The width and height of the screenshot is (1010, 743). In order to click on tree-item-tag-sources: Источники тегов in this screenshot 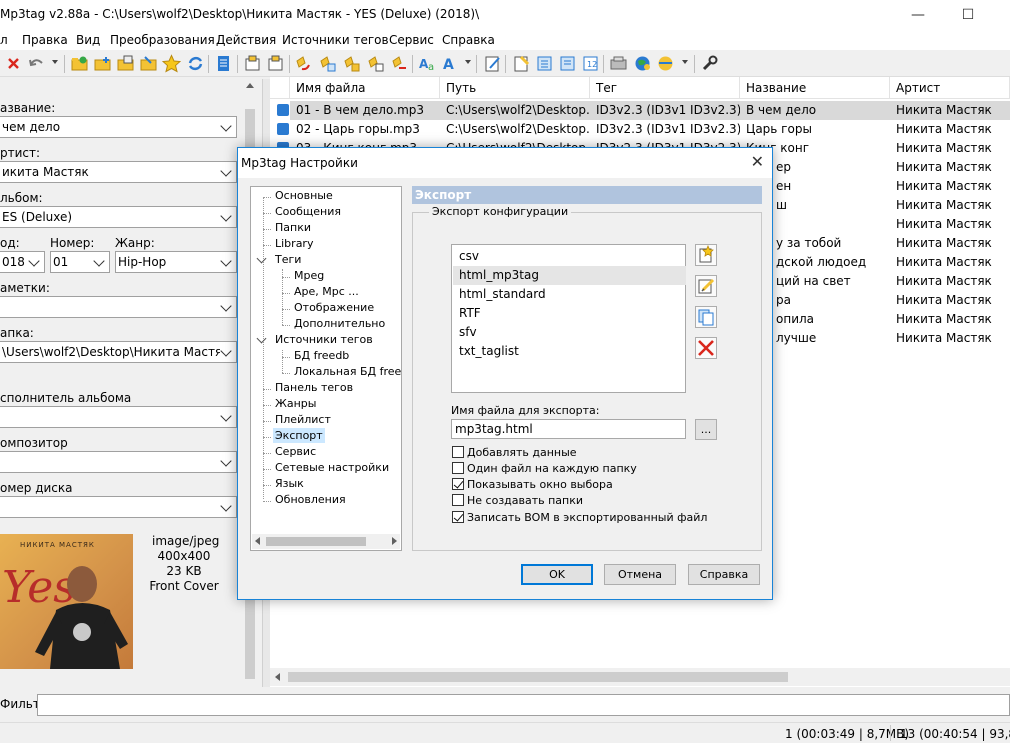, I will do `click(324, 339)`.